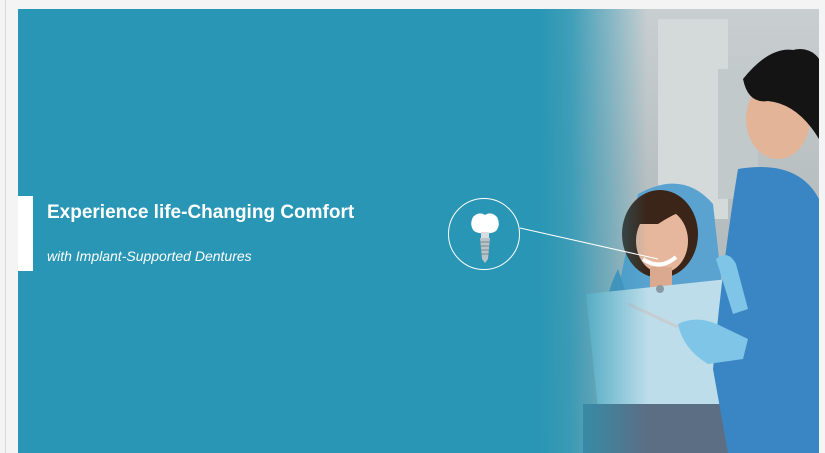 The height and width of the screenshot is (453, 825). I want to click on page-left-border, so click(5, 226).